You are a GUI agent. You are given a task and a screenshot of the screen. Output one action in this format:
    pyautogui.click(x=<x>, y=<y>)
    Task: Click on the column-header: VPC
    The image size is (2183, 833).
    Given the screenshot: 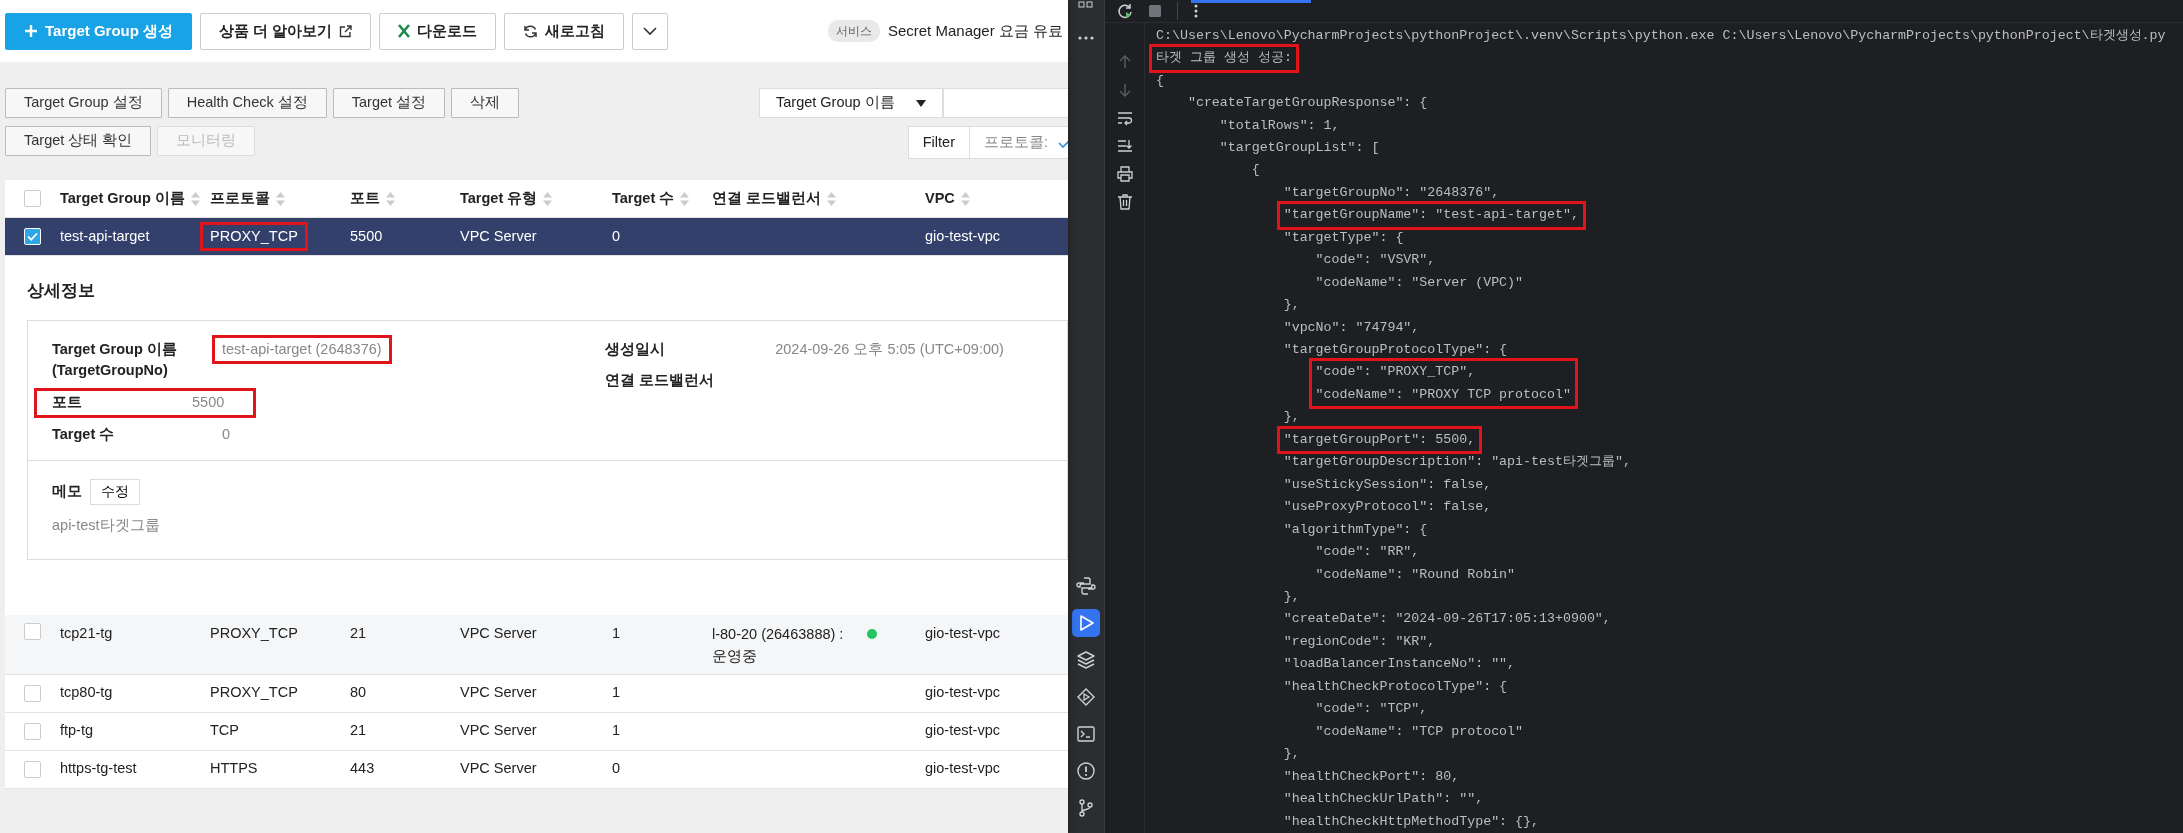 What is the action you would take?
    pyautogui.click(x=940, y=198)
    